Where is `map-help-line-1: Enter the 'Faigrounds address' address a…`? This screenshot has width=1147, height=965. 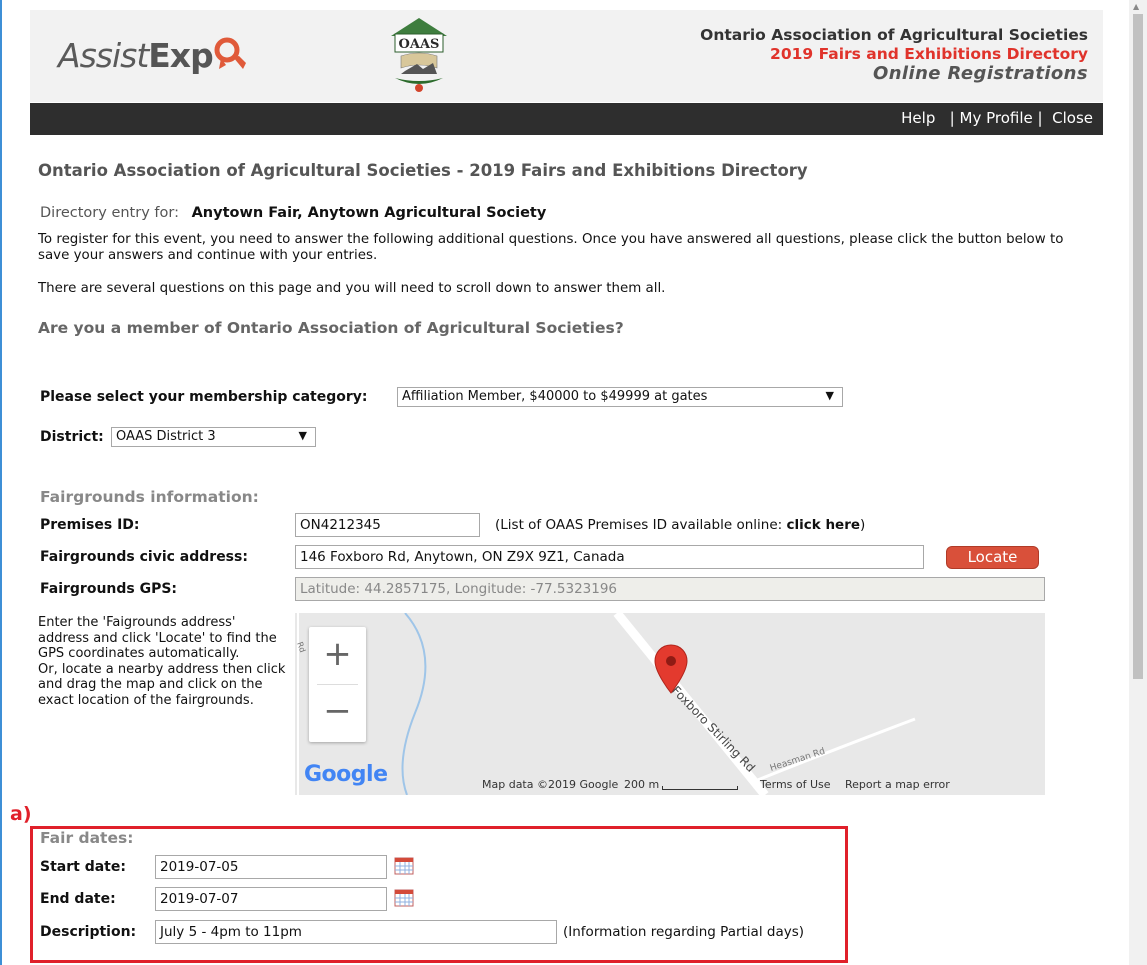 map-help-line-1: Enter the 'Faigrounds address' address a… is located at coordinates (157, 638).